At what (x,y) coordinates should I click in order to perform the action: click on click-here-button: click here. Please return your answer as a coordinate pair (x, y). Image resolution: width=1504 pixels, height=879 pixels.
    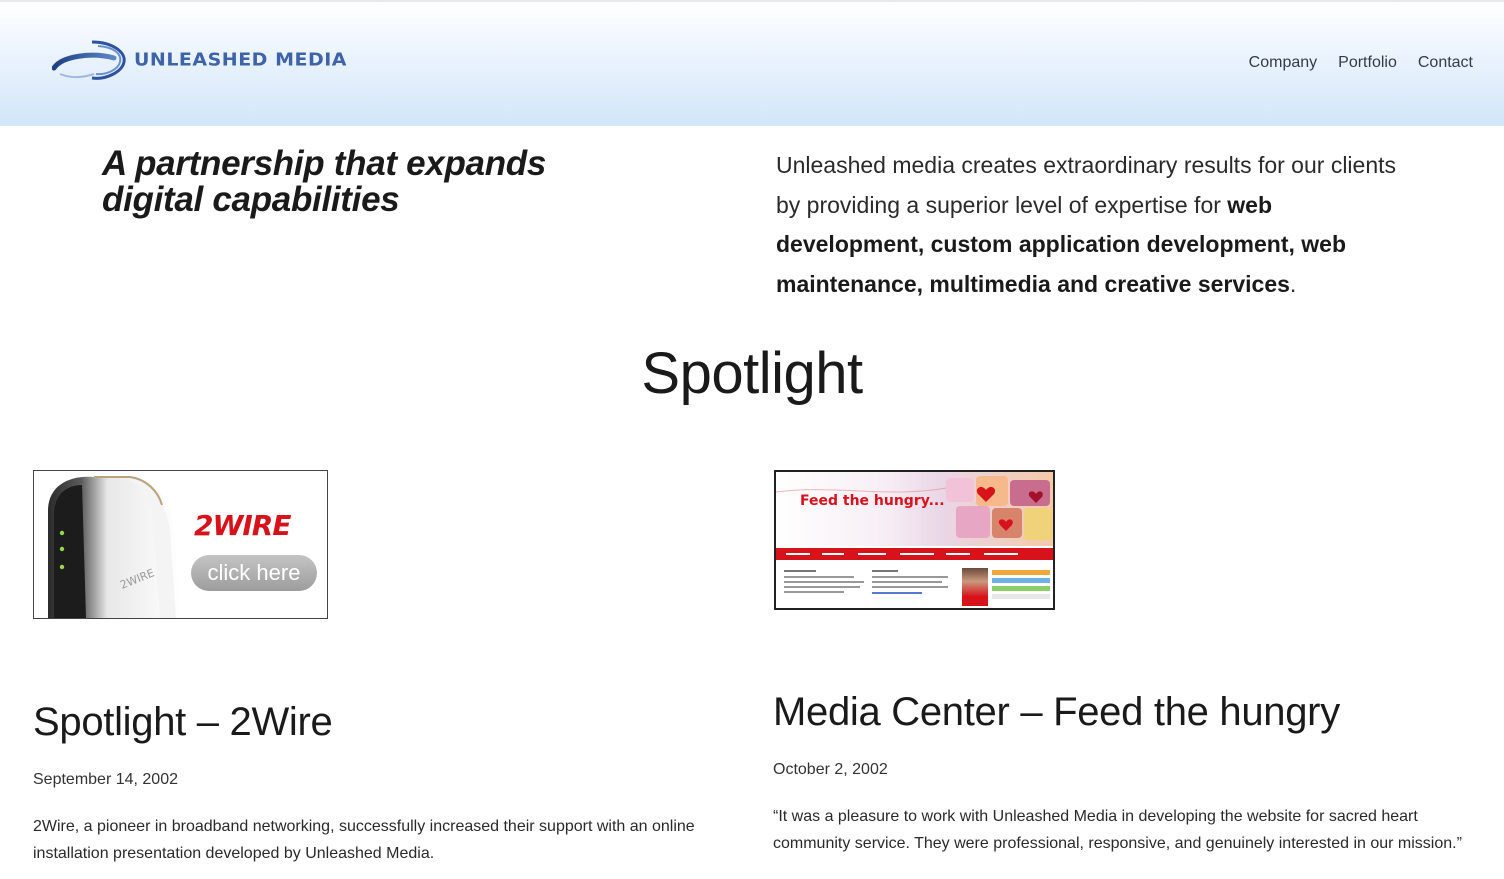
    Looking at the image, I should click on (254, 573).